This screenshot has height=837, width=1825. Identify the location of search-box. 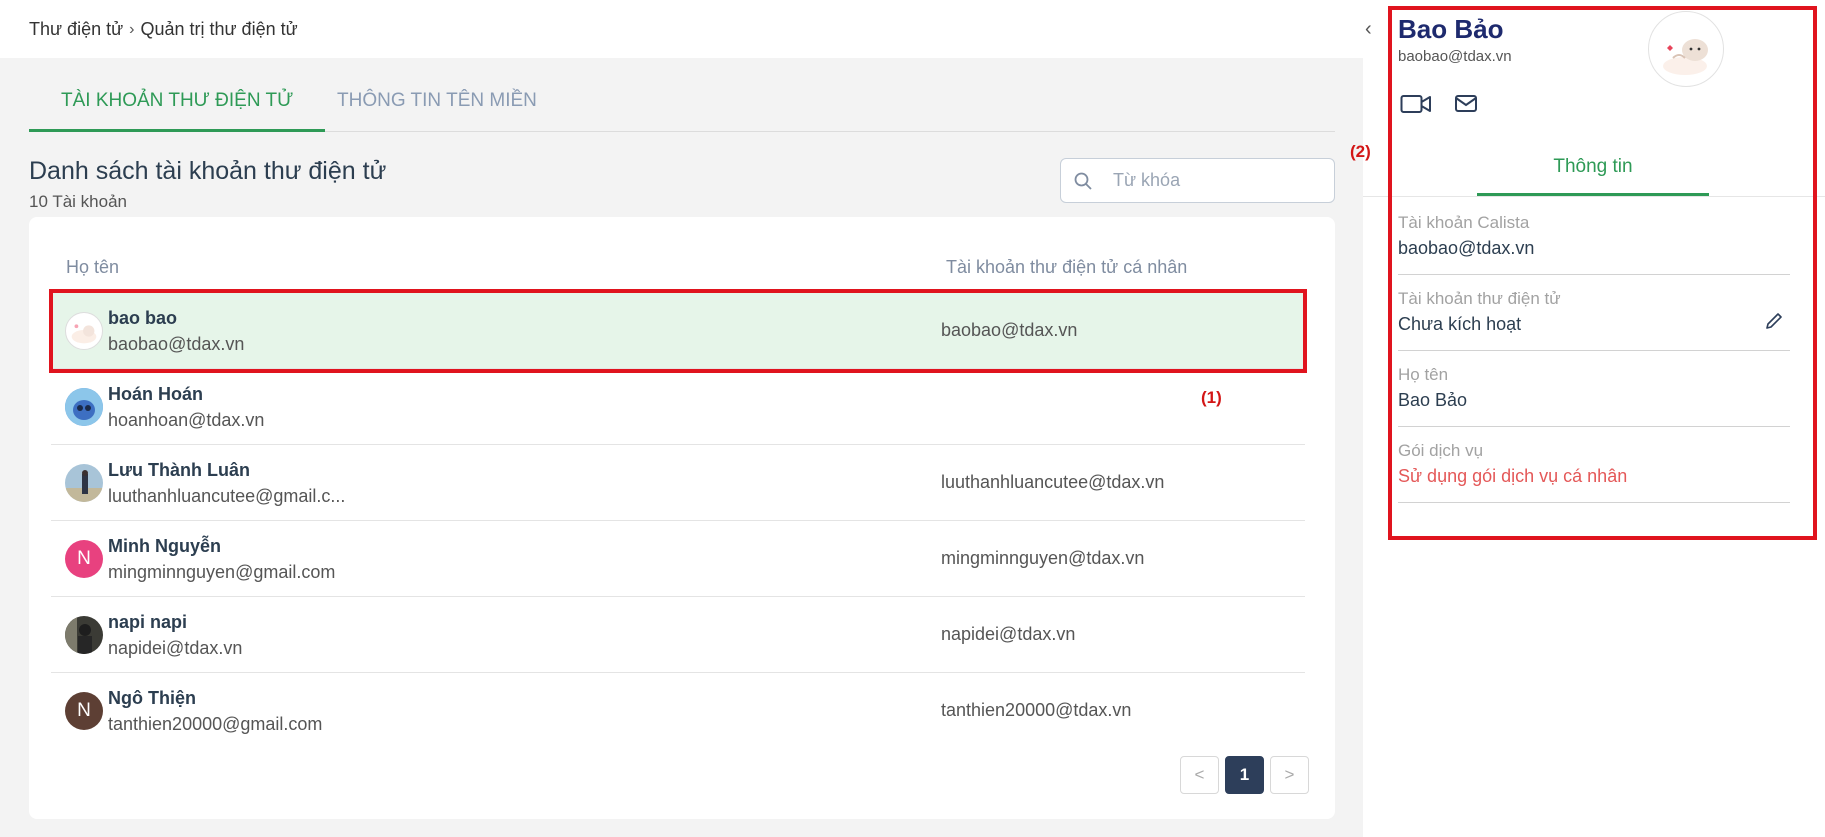
(1197, 180).